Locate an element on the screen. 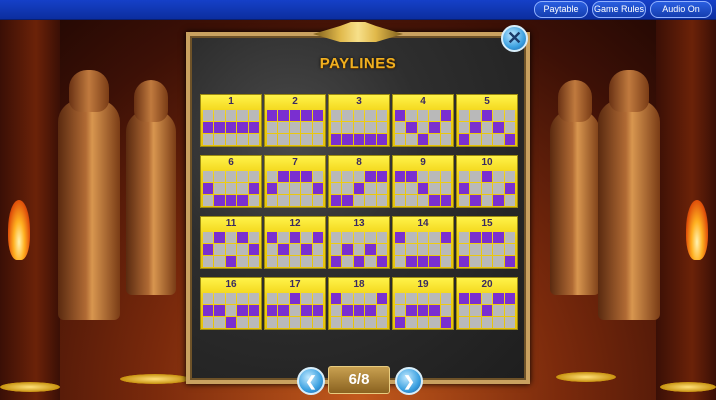 This screenshot has height=400, width=716. page-indicator: 6/8 is located at coordinates (359, 380).